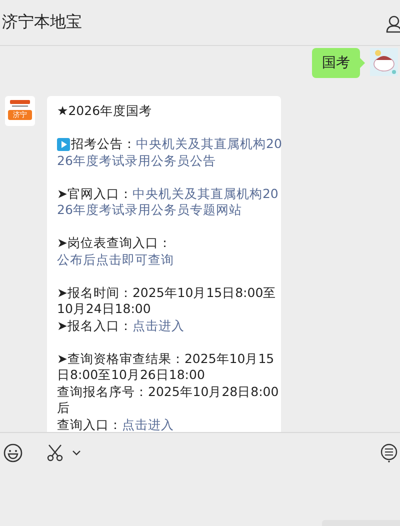  Describe the element at coordinates (384, 62) in the screenshot. I see `avatar` at that location.